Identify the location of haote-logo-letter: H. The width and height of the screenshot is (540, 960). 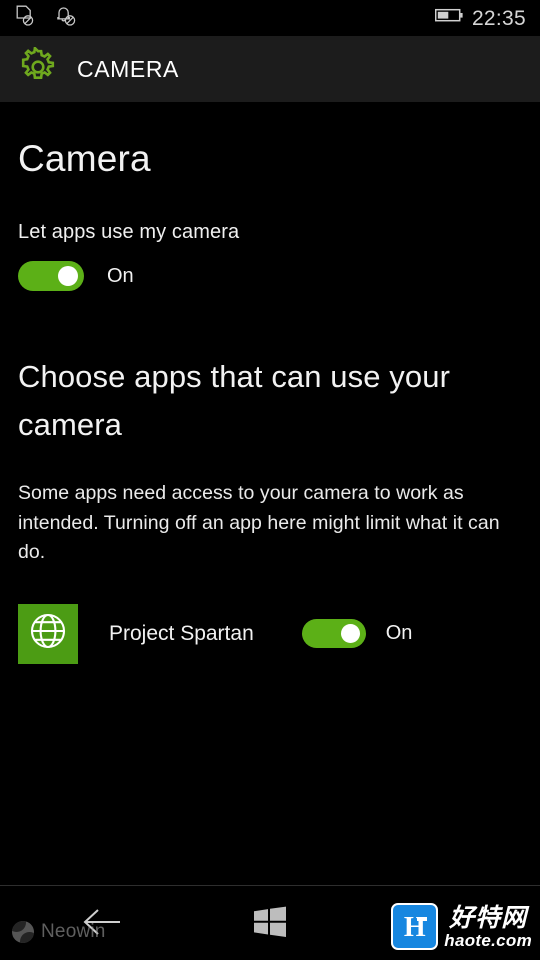
(414, 927).